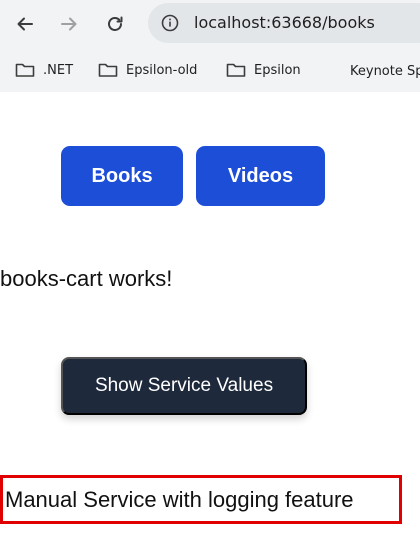  I want to click on reload-button, so click(115, 24).